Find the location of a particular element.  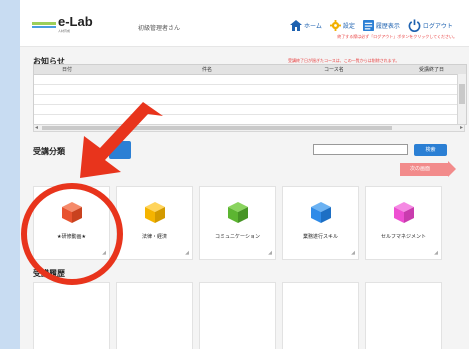

red-circle-highlight is located at coordinates (72, 234).